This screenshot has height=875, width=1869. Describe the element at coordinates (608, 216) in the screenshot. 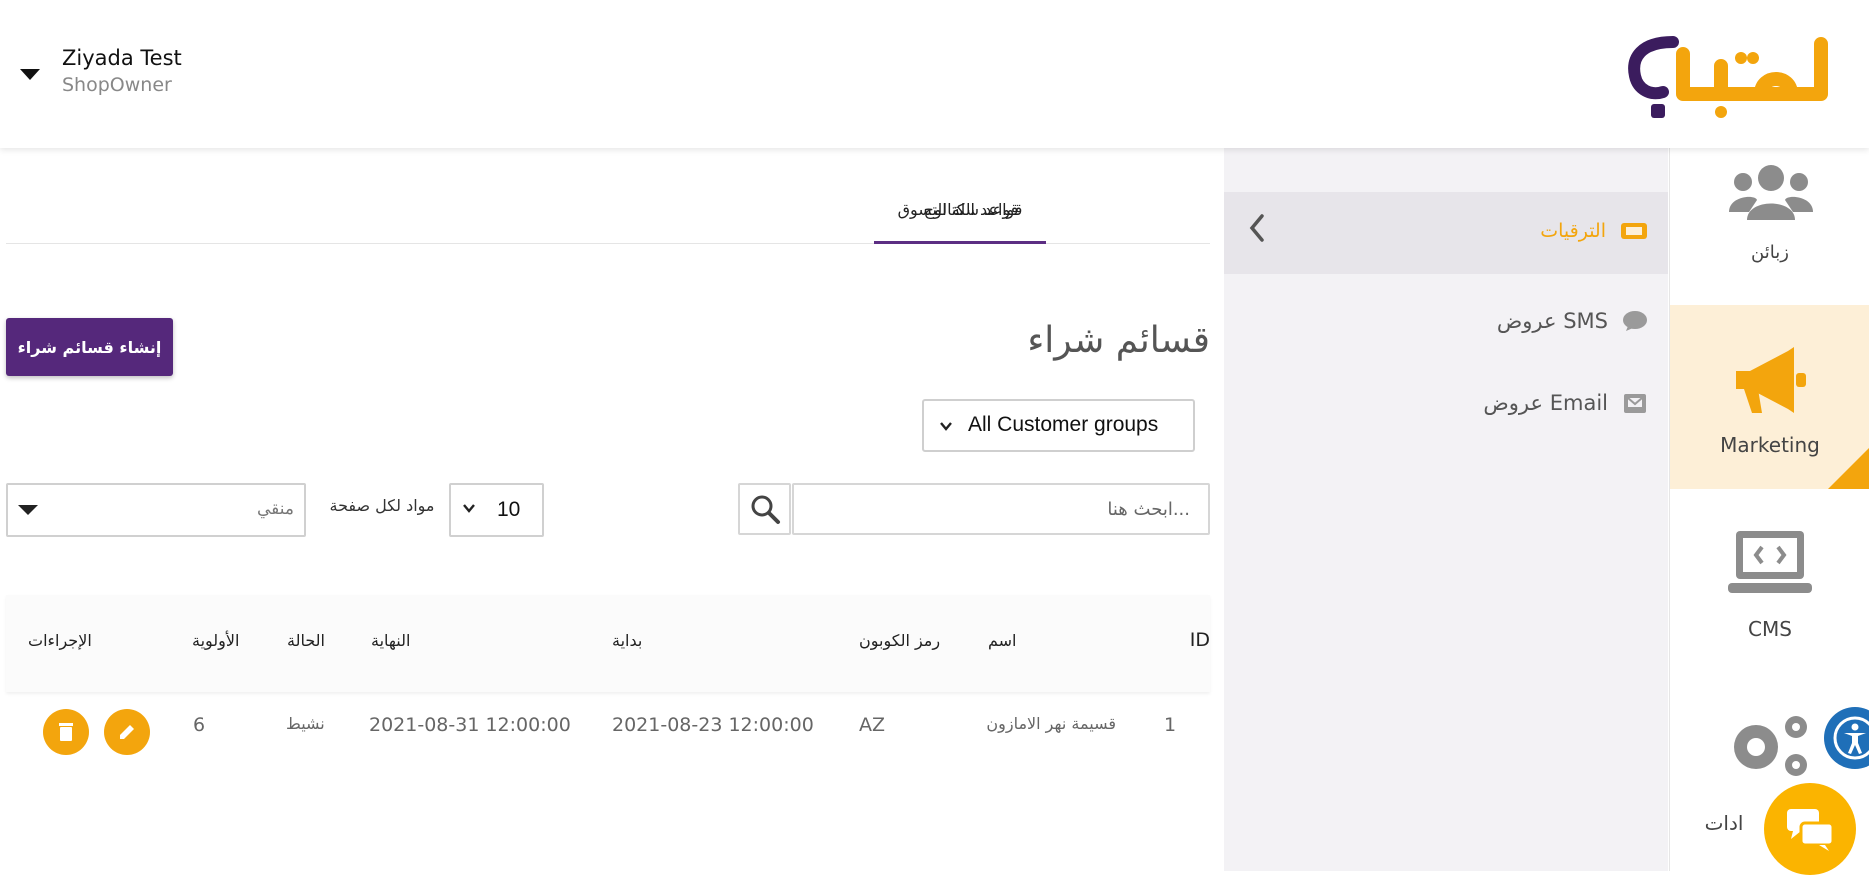

I see `rules-tabs: قواعد الكتالوج قواعد سلة التسوق` at that location.